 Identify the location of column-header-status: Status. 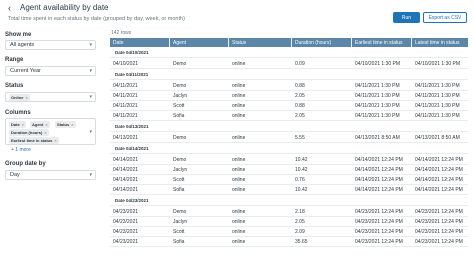
(260, 42).